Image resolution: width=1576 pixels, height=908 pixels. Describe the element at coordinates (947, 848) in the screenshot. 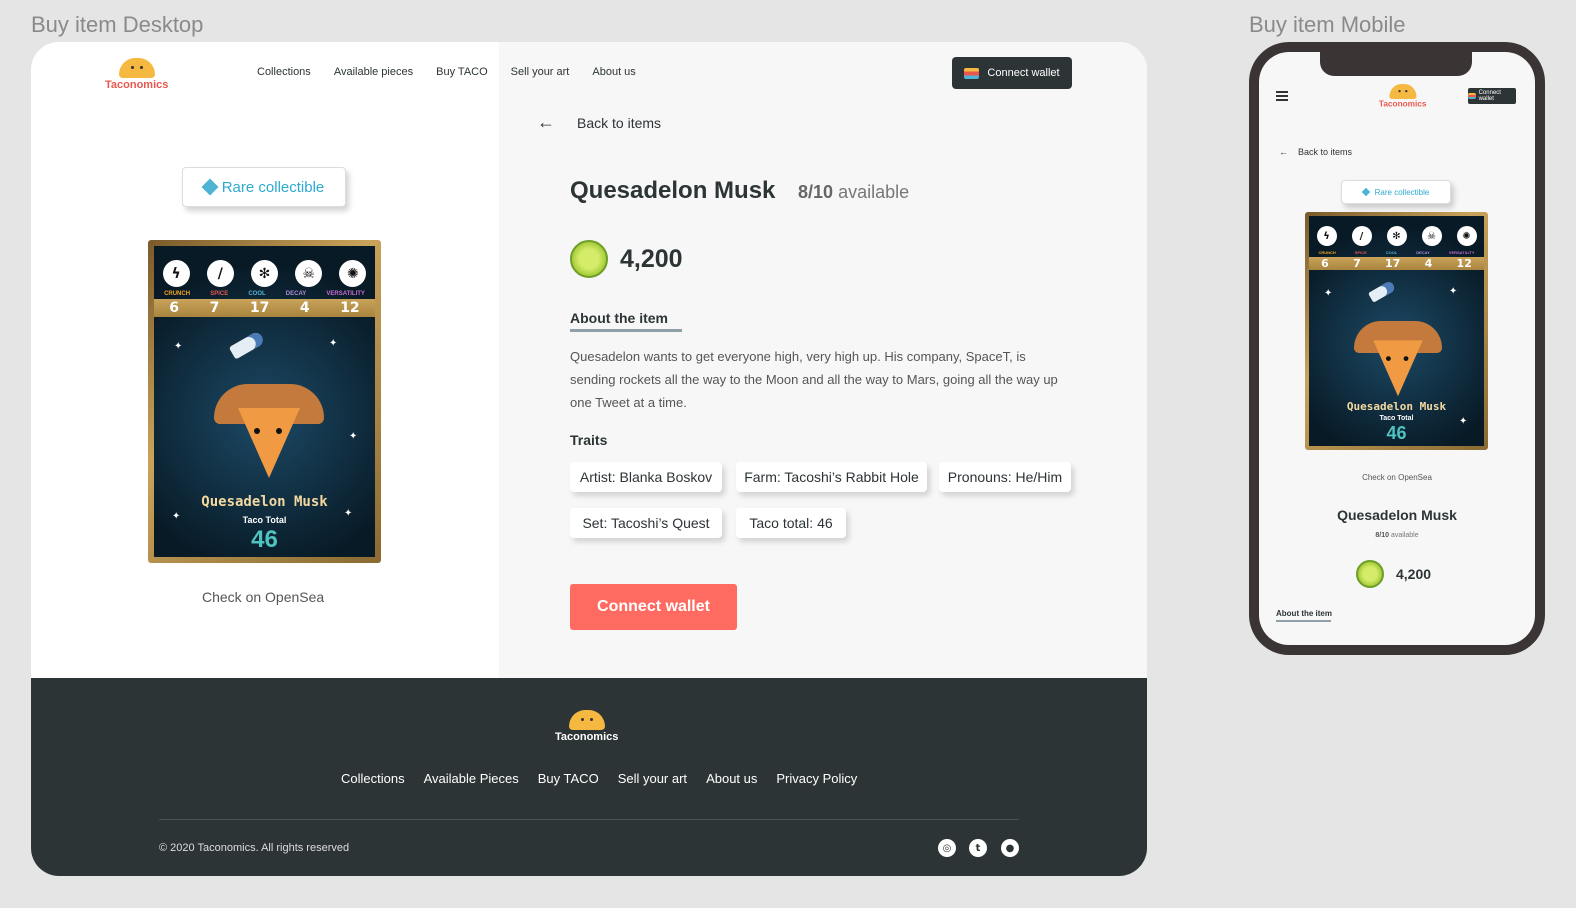

I see `instagram-icon: ◎` at that location.